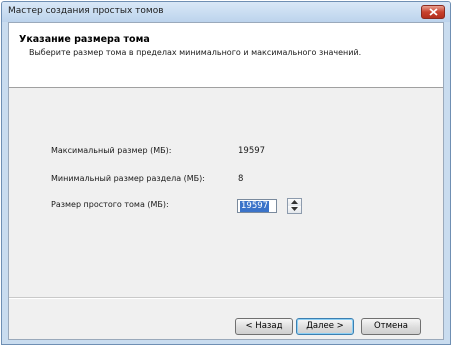 The height and width of the screenshot is (348, 454). I want to click on chevron-down-icon, so click(294, 209).